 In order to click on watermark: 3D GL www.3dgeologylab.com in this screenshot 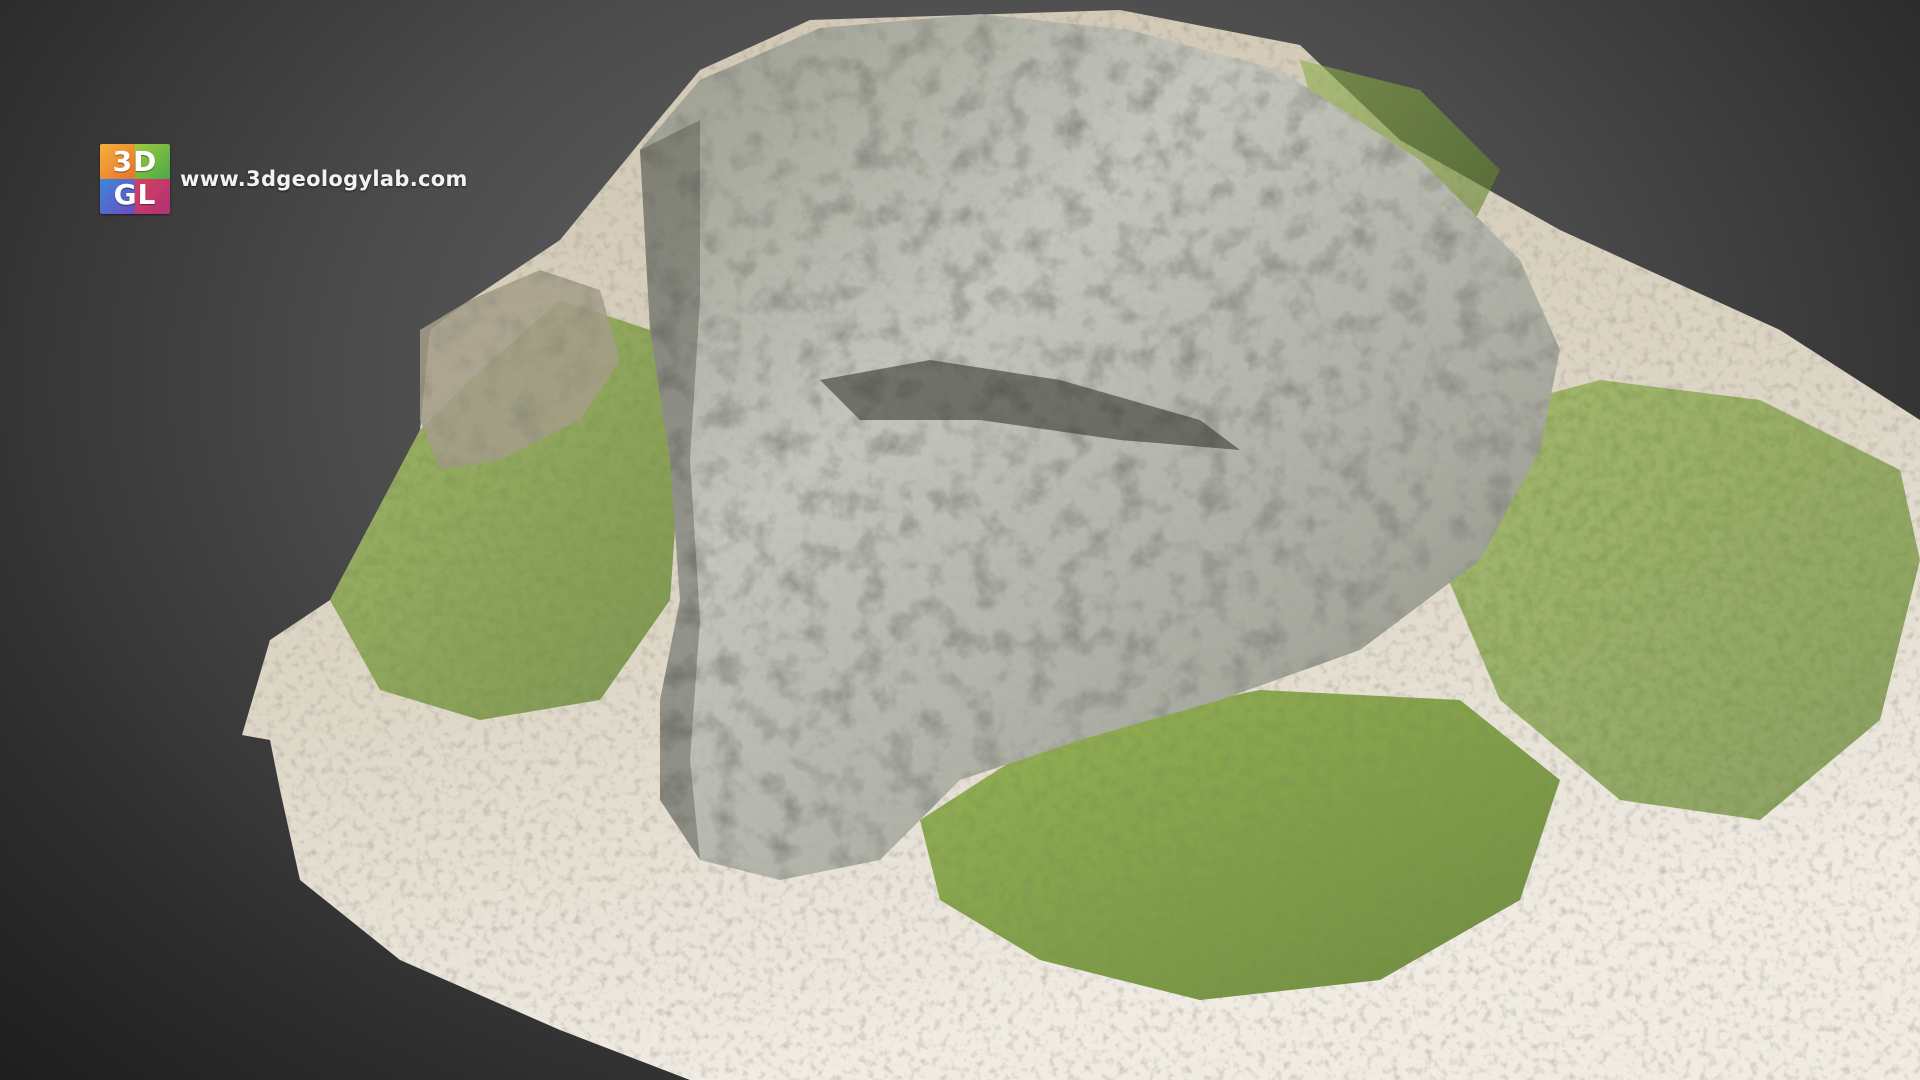, I will do `click(284, 179)`.